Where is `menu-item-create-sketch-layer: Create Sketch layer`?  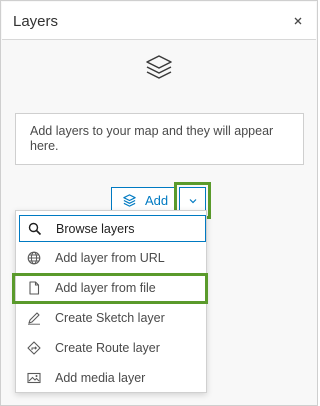 menu-item-create-sketch-layer: Create Sketch layer is located at coordinates (111, 318).